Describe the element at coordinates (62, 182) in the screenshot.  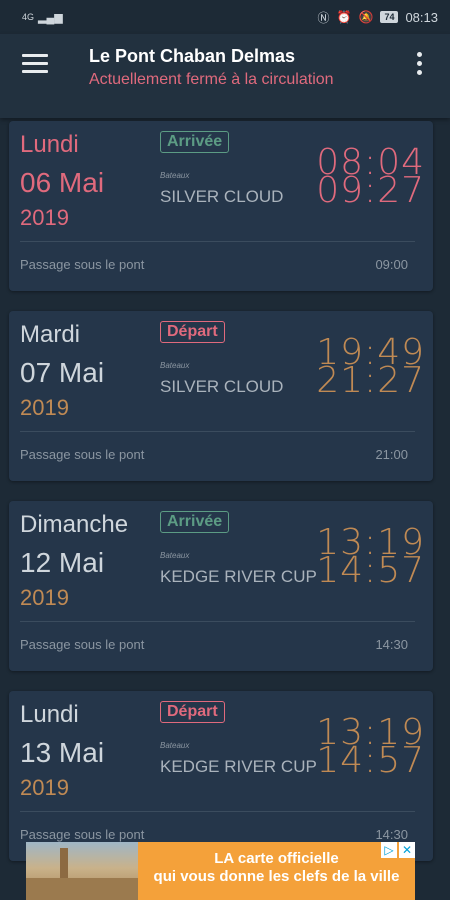
I see `card-date: 06 Mai` at that location.